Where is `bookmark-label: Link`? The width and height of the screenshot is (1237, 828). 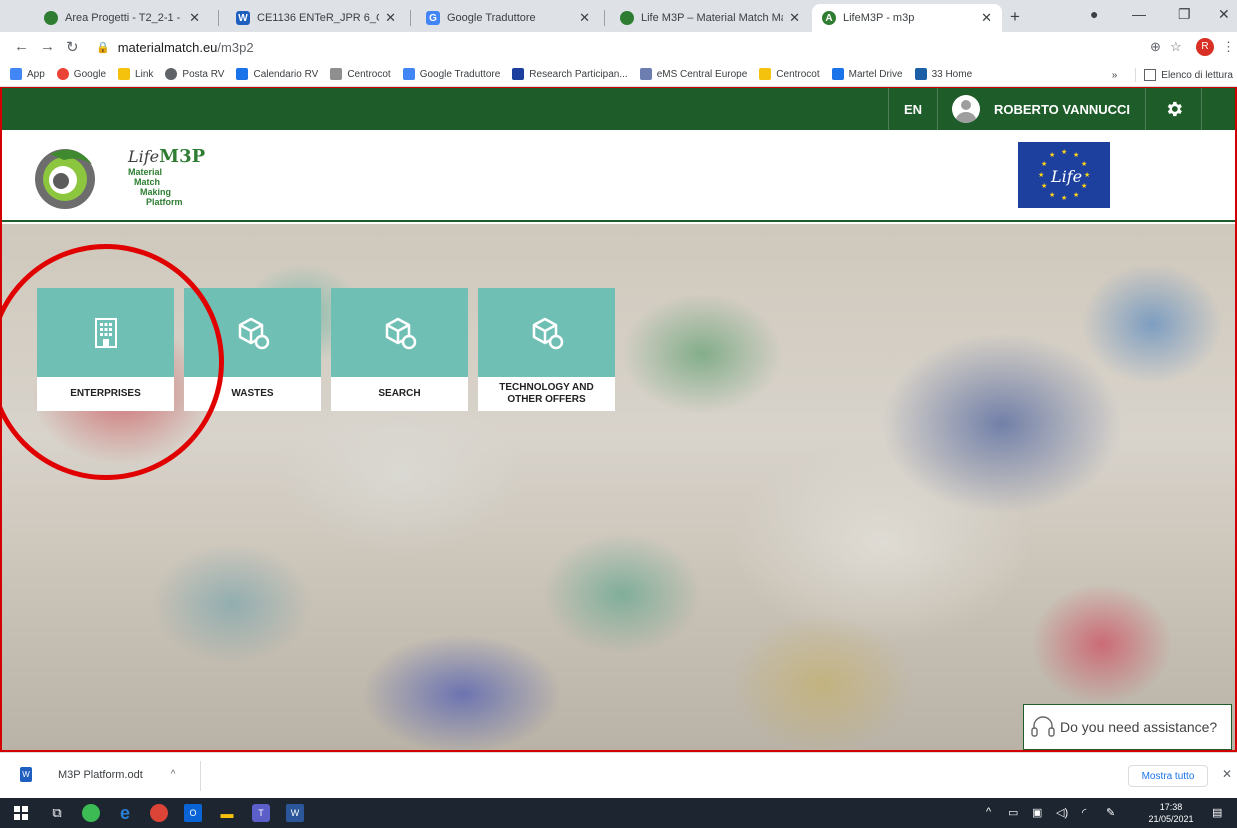
bookmark-label: Link is located at coordinates (144, 74).